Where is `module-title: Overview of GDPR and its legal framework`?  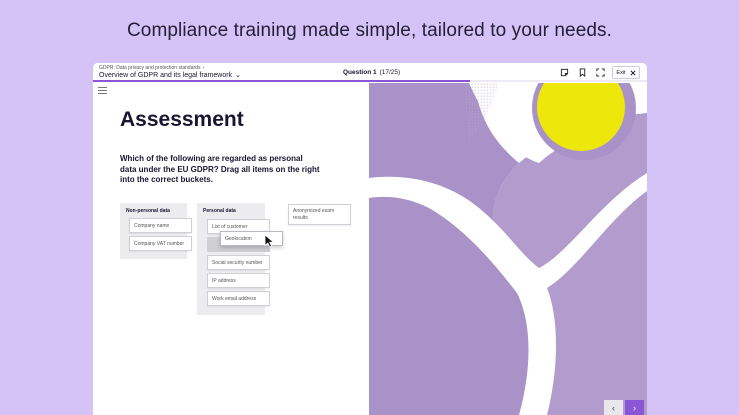 module-title: Overview of GDPR and its legal framework is located at coordinates (166, 75).